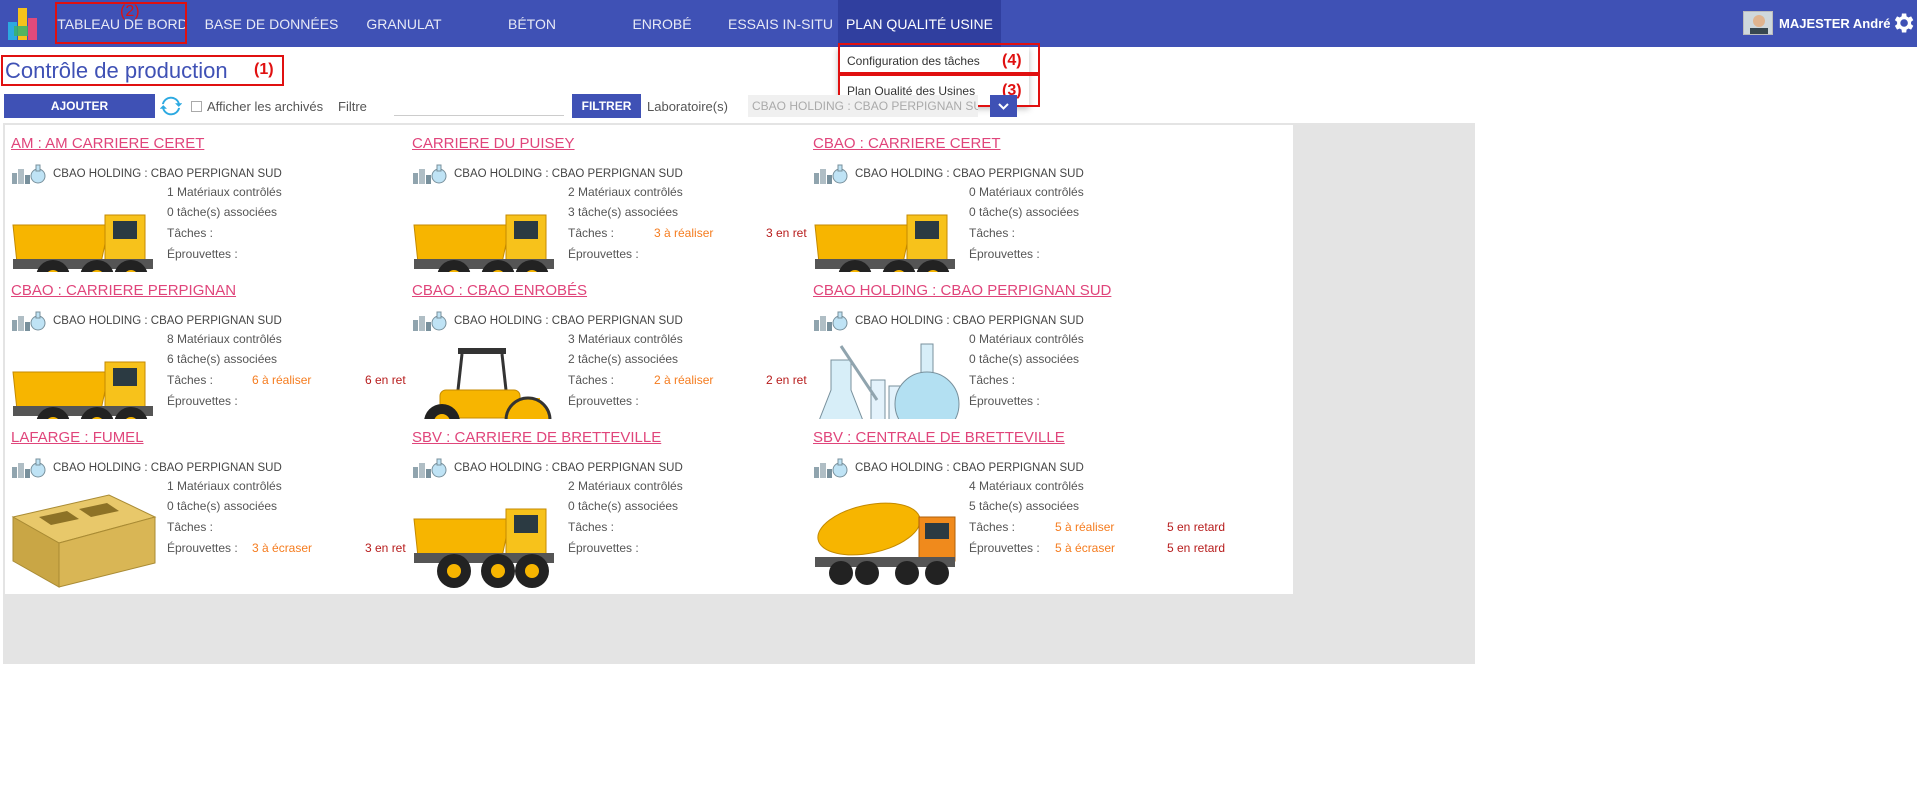 This screenshot has width=1917, height=796. What do you see at coordinates (196, 106) in the screenshot?
I see `show-archived-checkbox` at bounding box center [196, 106].